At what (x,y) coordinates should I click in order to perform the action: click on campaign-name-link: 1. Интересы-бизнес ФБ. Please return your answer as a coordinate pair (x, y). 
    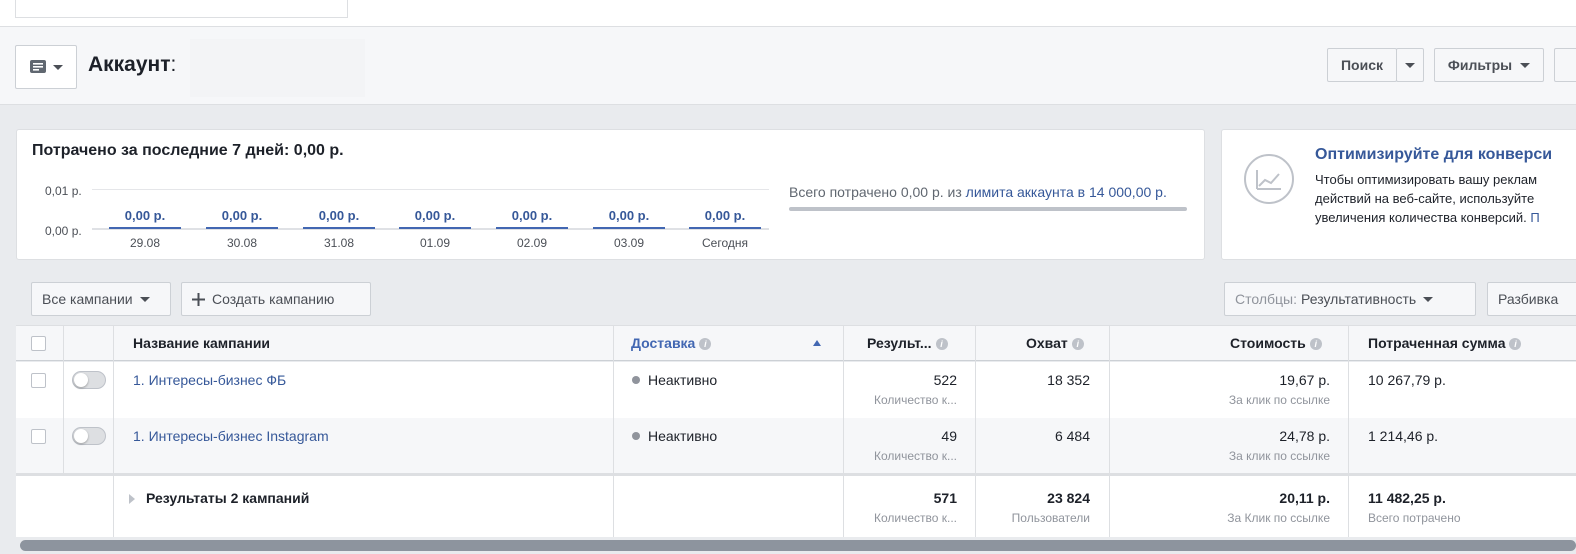
    Looking at the image, I should click on (209, 380).